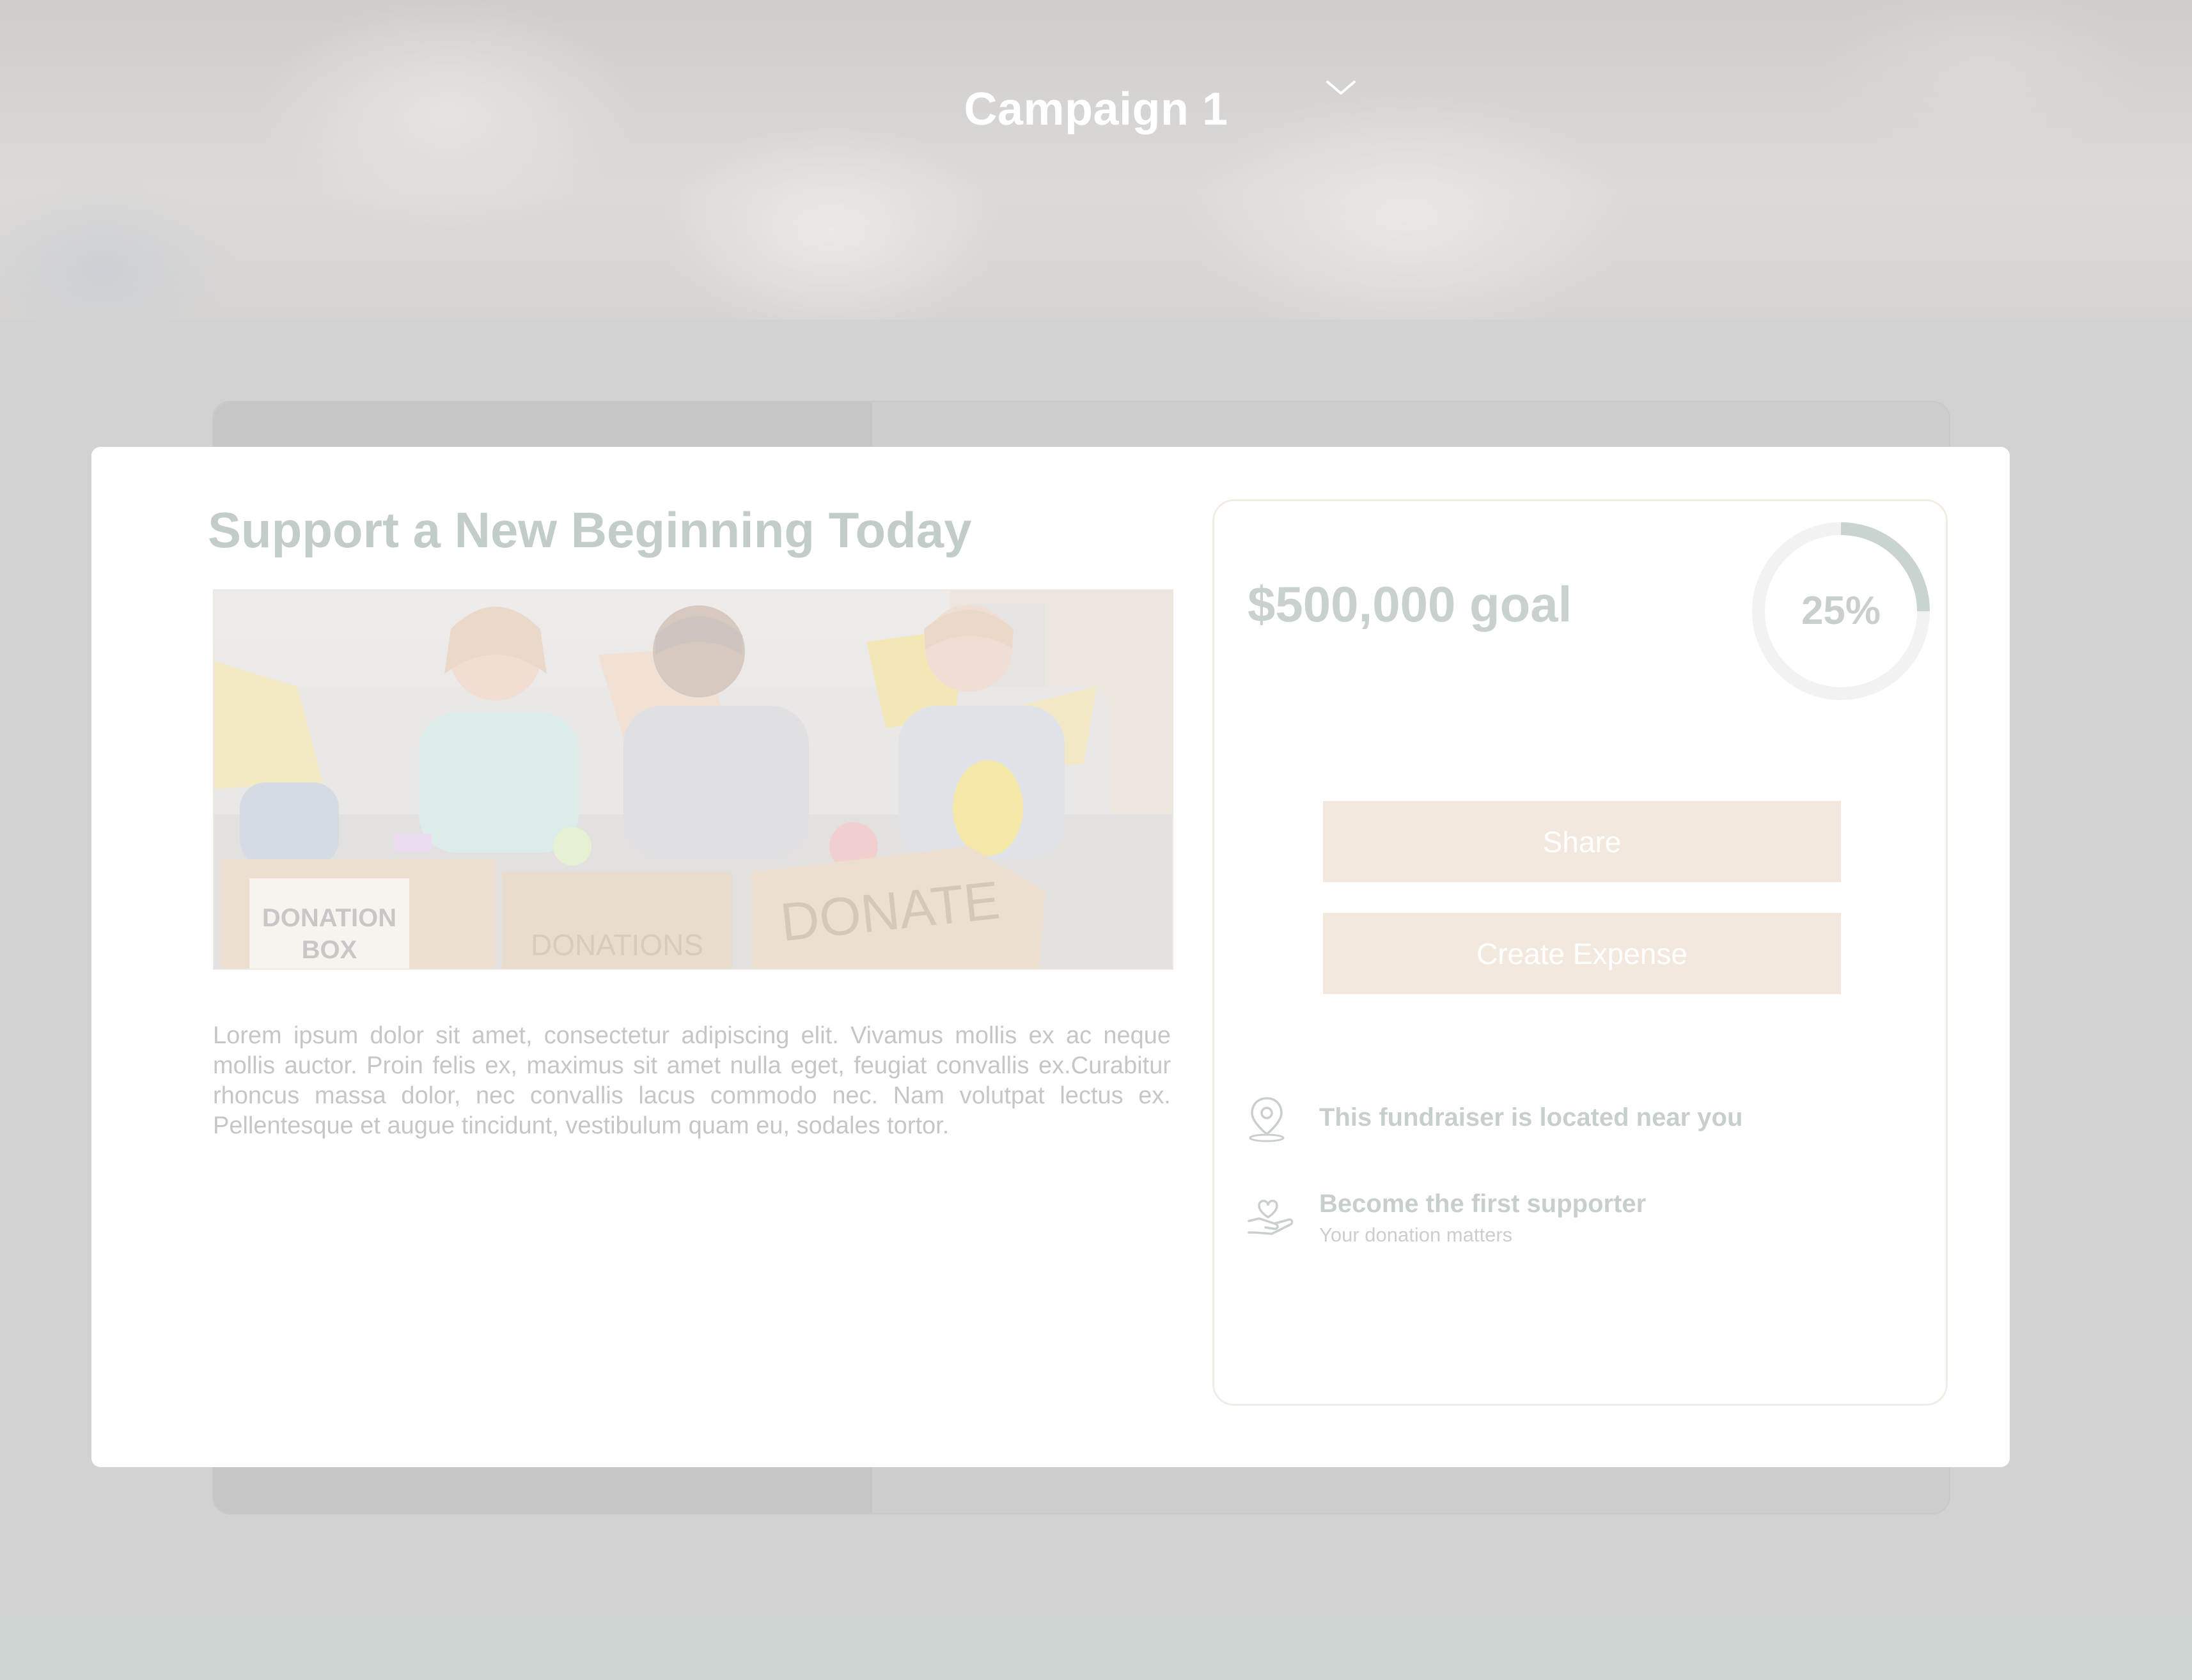 Image resolution: width=2192 pixels, height=1680 pixels. I want to click on goal-amount: $500,000 goal, so click(1410, 604).